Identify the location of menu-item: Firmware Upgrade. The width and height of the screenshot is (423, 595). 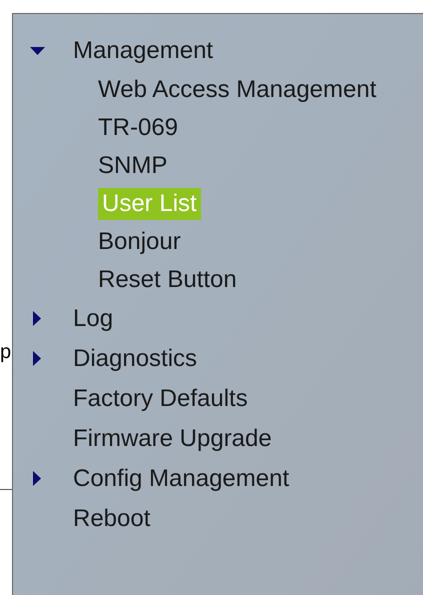
(172, 439).